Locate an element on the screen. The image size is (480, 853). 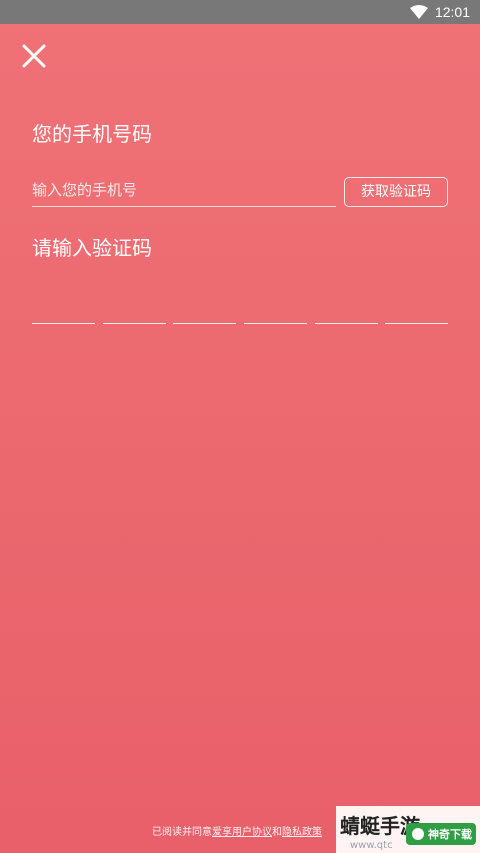
phone-label: 您的手机号码 is located at coordinates (92, 134).